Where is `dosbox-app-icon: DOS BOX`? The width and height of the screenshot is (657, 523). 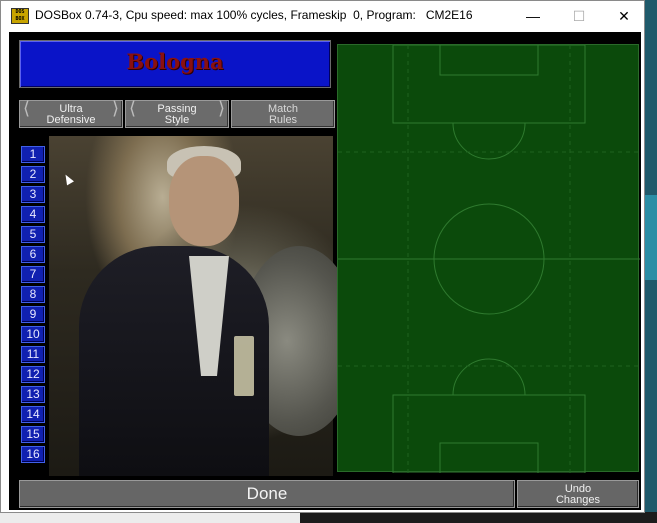
dosbox-app-icon: DOS BOX is located at coordinates (20, 16).